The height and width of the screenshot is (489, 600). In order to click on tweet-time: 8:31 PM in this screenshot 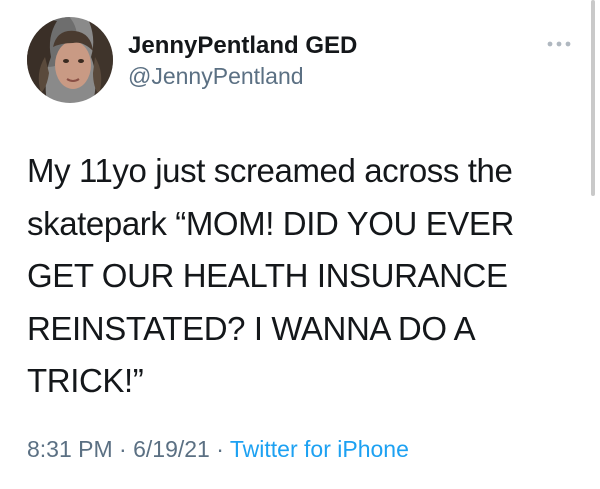, I will do `click(70, 449)`.